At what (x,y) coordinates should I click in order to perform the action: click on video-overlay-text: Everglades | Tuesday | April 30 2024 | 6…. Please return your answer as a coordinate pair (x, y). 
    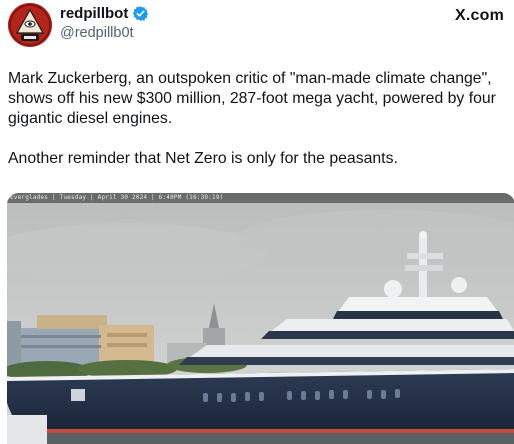
    Looking at the image, I should click on (117, 197).